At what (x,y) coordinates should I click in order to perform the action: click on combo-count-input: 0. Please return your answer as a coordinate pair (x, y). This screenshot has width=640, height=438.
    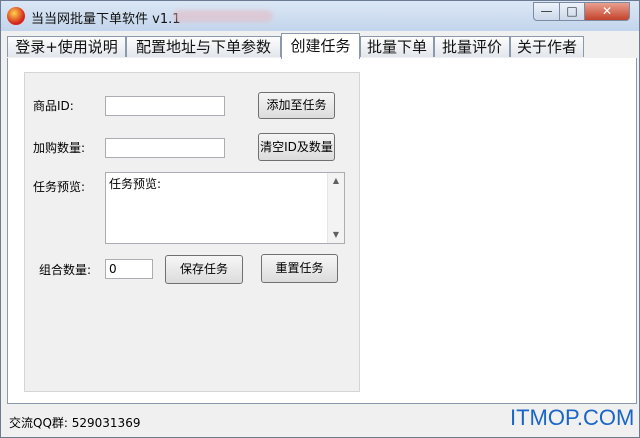
    Looking at the image, I should click on (129, 269).